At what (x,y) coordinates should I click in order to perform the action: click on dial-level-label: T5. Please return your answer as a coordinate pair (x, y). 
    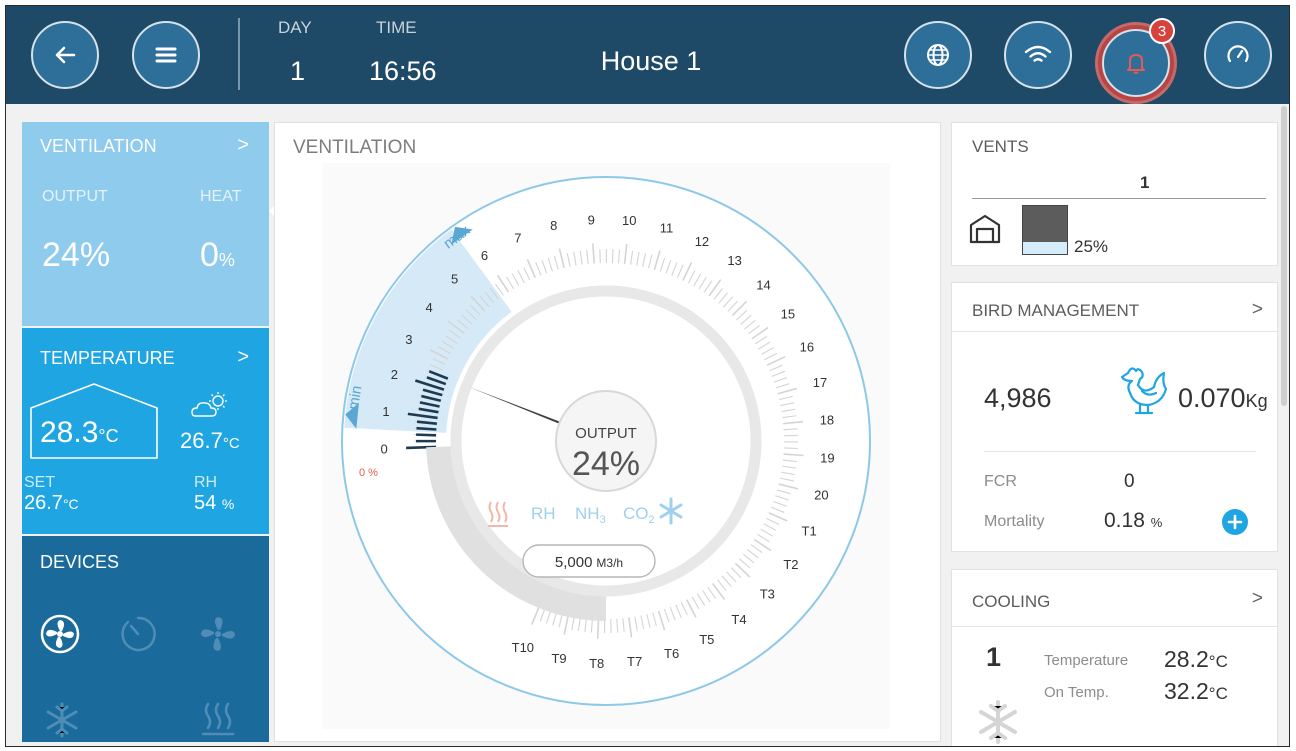
    Looking at the image, I should click on (706, 639).